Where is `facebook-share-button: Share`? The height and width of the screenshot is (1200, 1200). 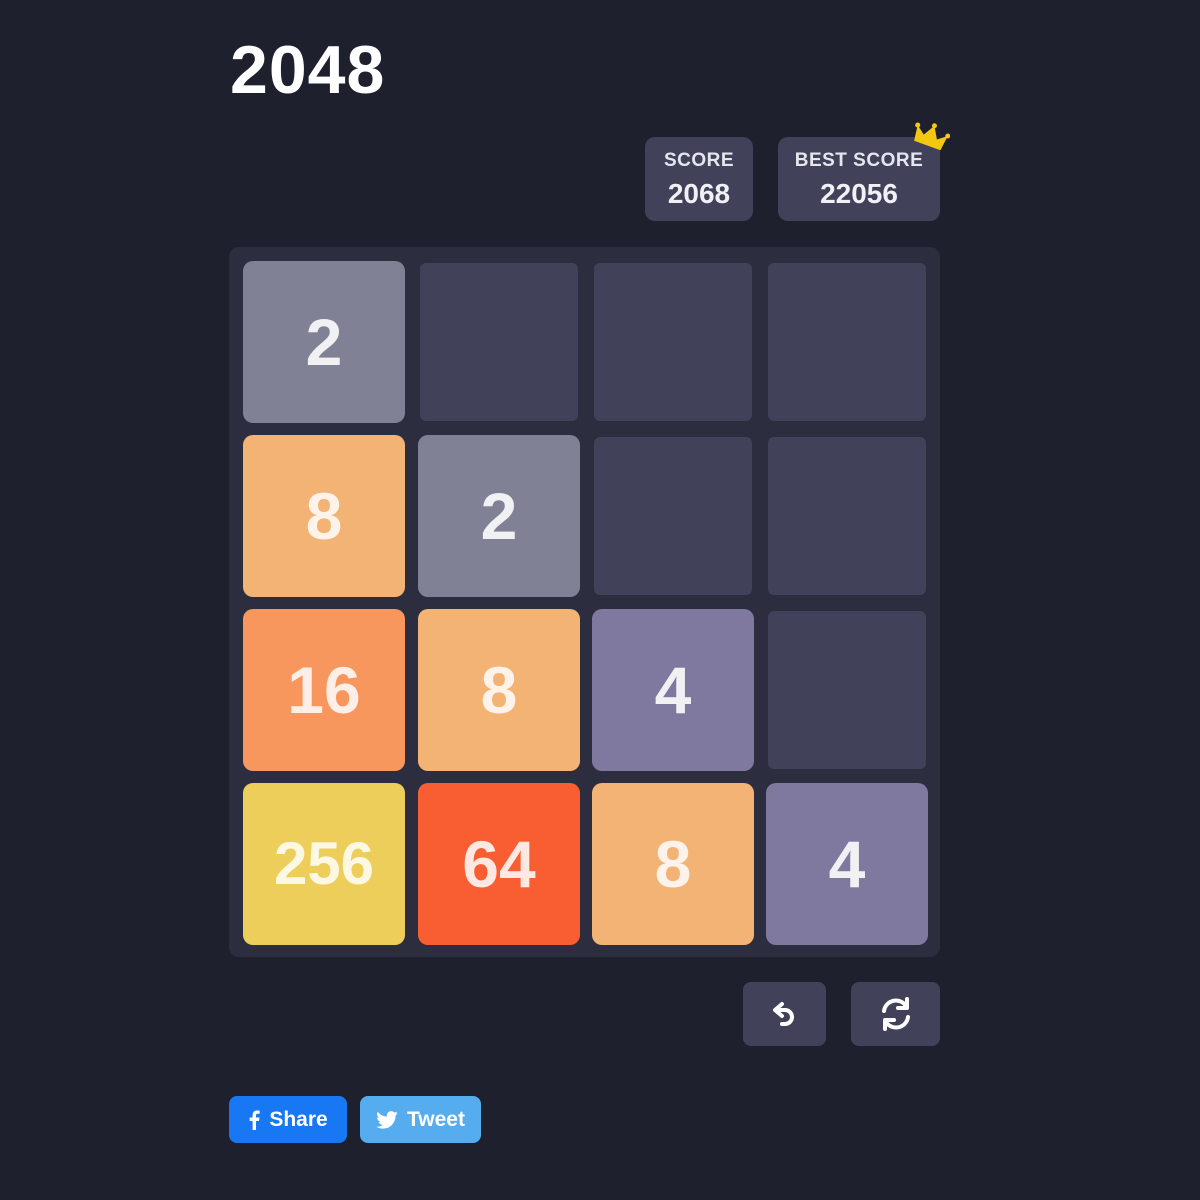
facebook-share-button: Share is located at coordinates (288, 1119).